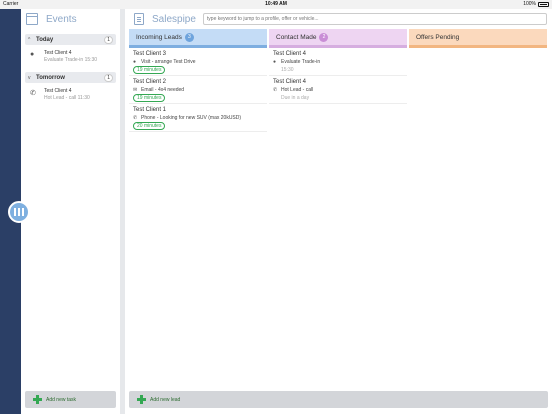  I want to click on due-text: Due in a day, so click(295, 98).